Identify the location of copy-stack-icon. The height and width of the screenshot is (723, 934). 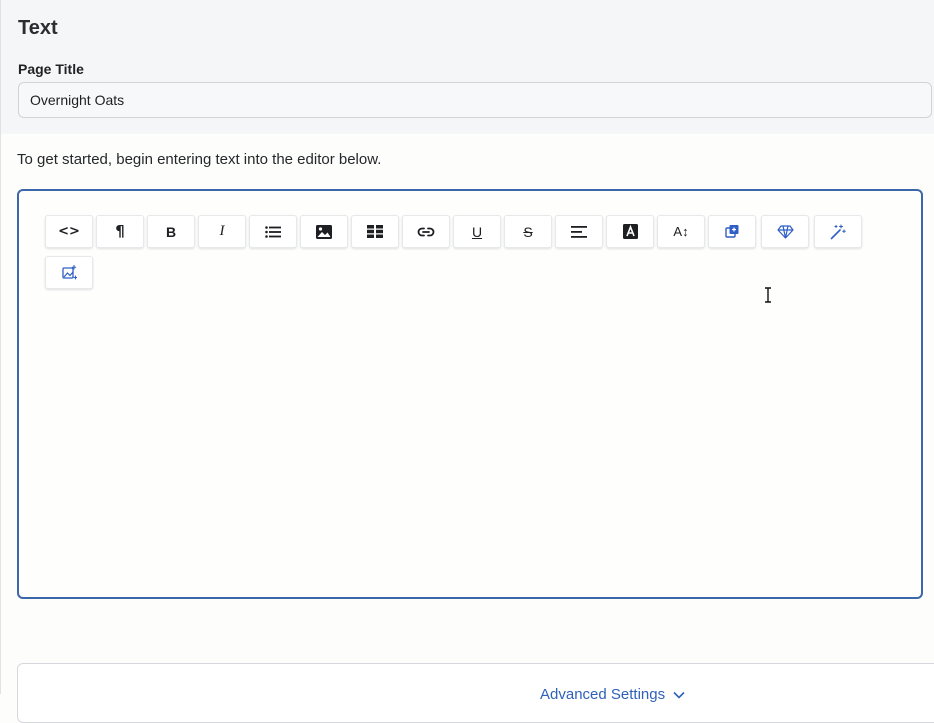
(731, 231).